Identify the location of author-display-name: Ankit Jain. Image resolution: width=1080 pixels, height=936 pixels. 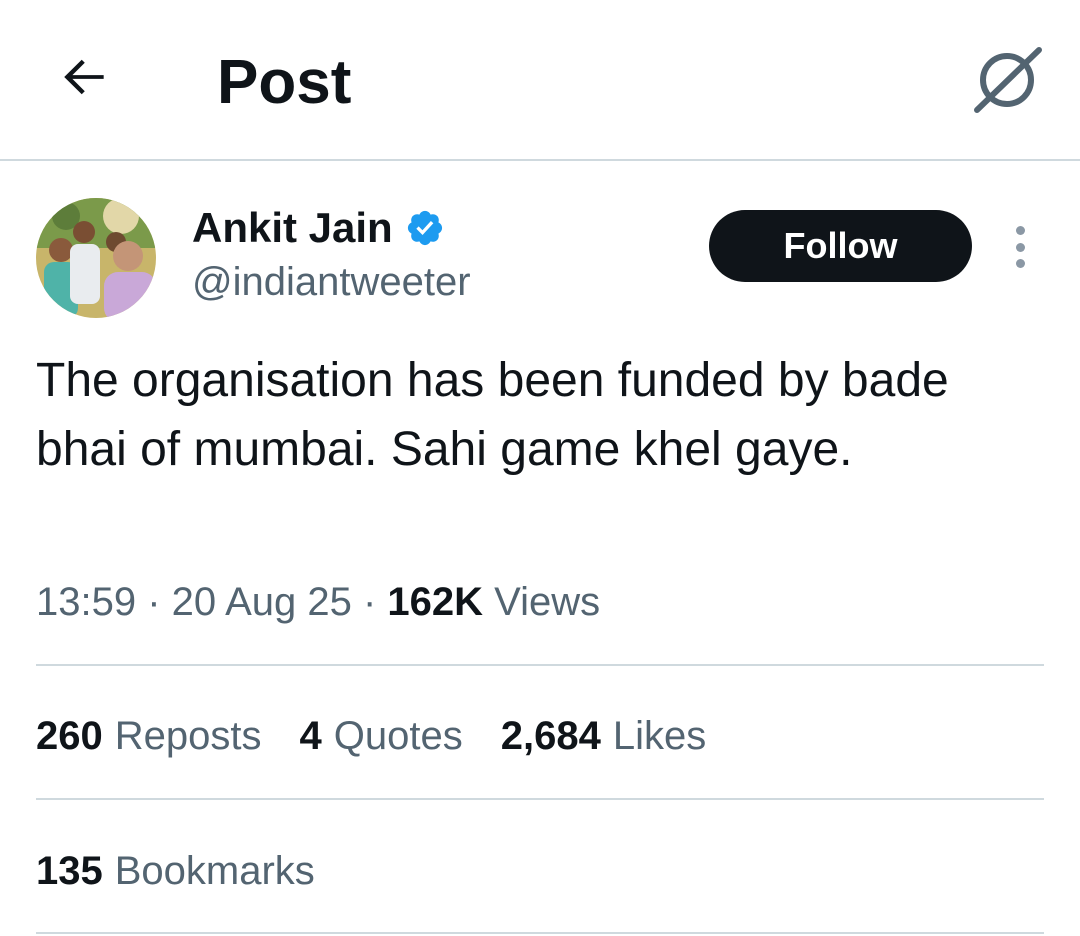
(292, 228).